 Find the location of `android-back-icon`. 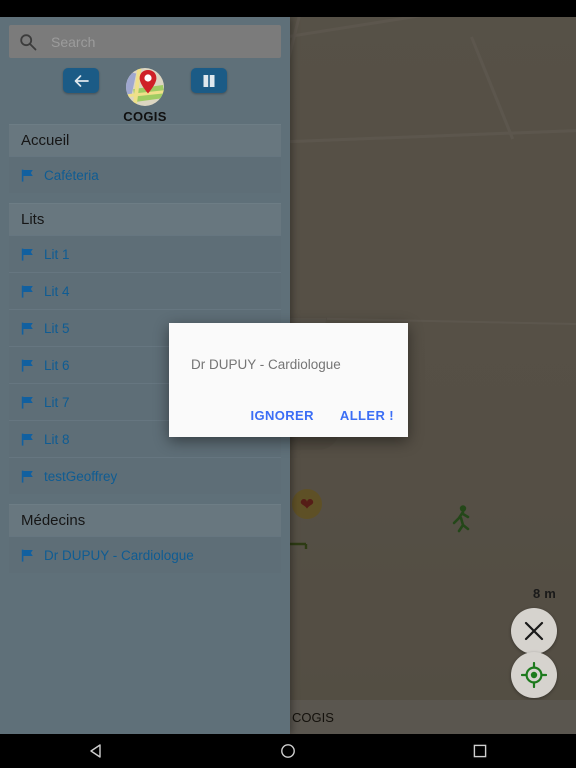

android-back-icon is located at coordinates (95, 751).